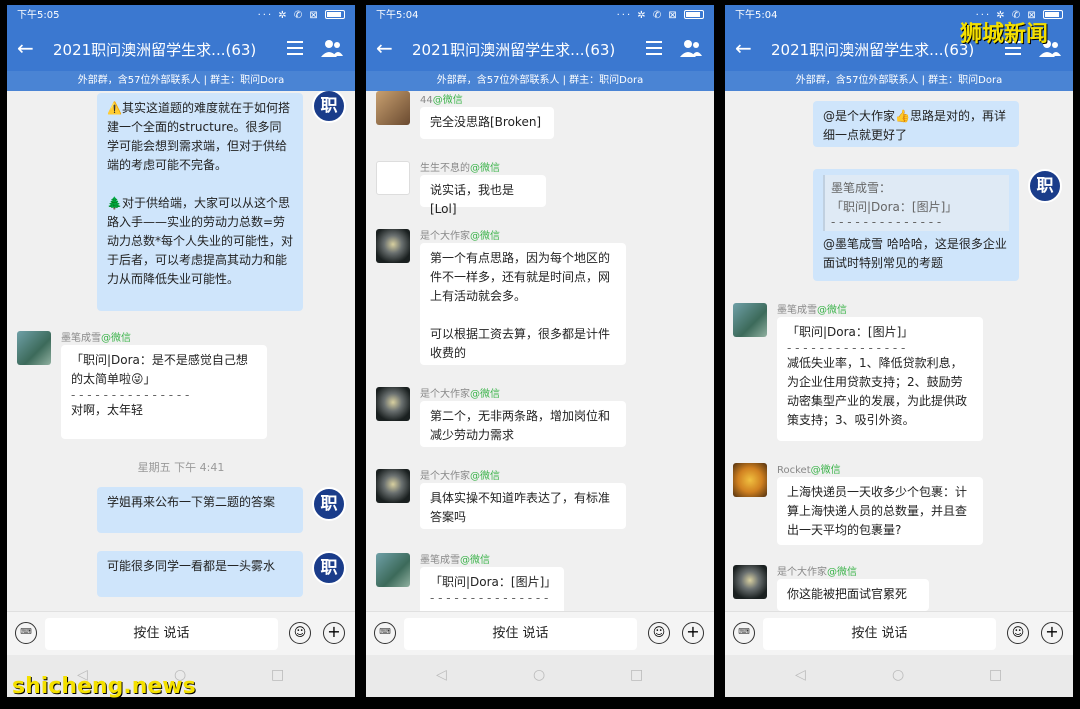  What do you see at coordinates (426, 100) in the screenshot?
I see `sender-label: 44` at bounding box center [426, 100].